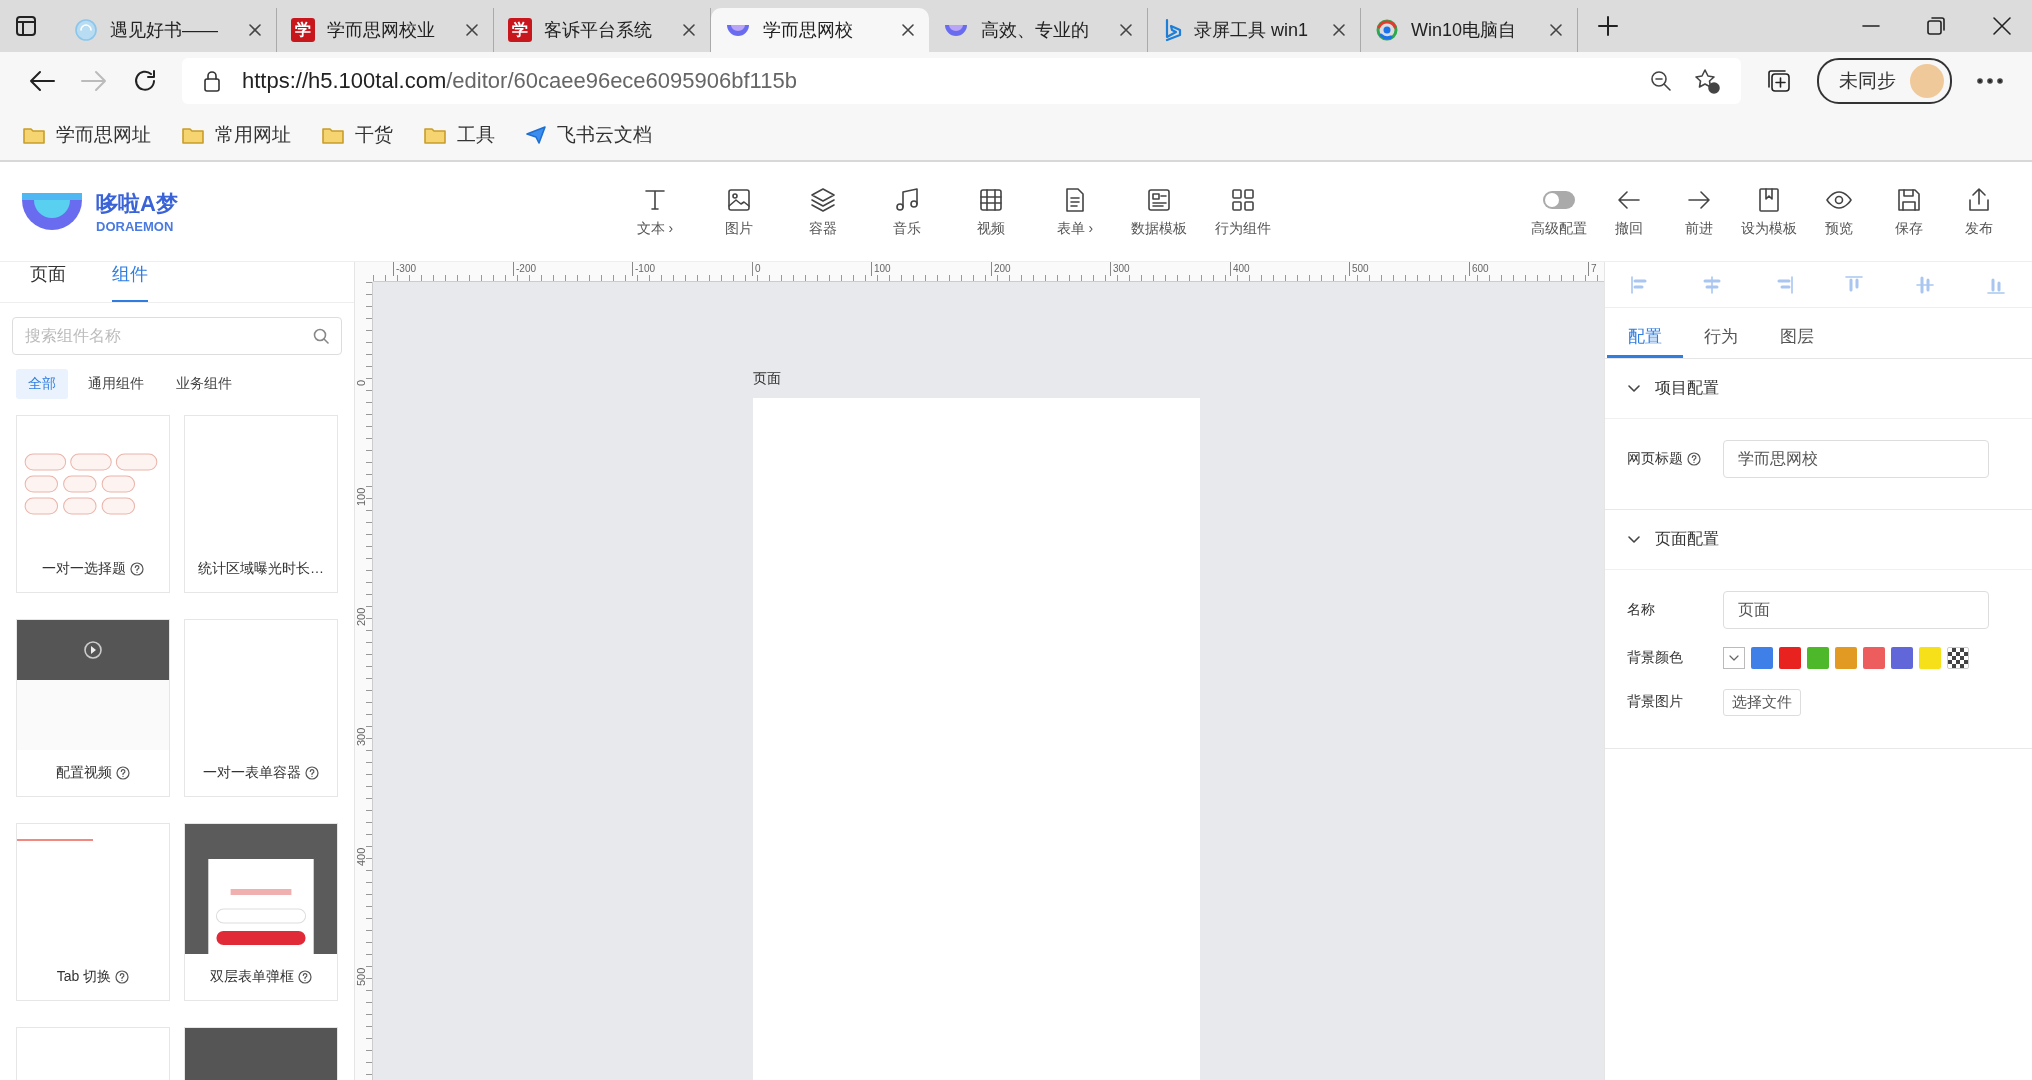  Describe the element at coordinates (93, 504) in the screenshot. I see `component-card: 一对一选择题` at that location.